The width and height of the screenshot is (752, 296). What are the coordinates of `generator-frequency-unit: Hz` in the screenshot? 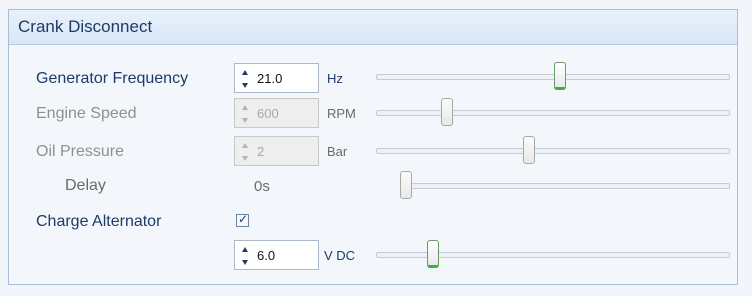 It's located at (335, 78).